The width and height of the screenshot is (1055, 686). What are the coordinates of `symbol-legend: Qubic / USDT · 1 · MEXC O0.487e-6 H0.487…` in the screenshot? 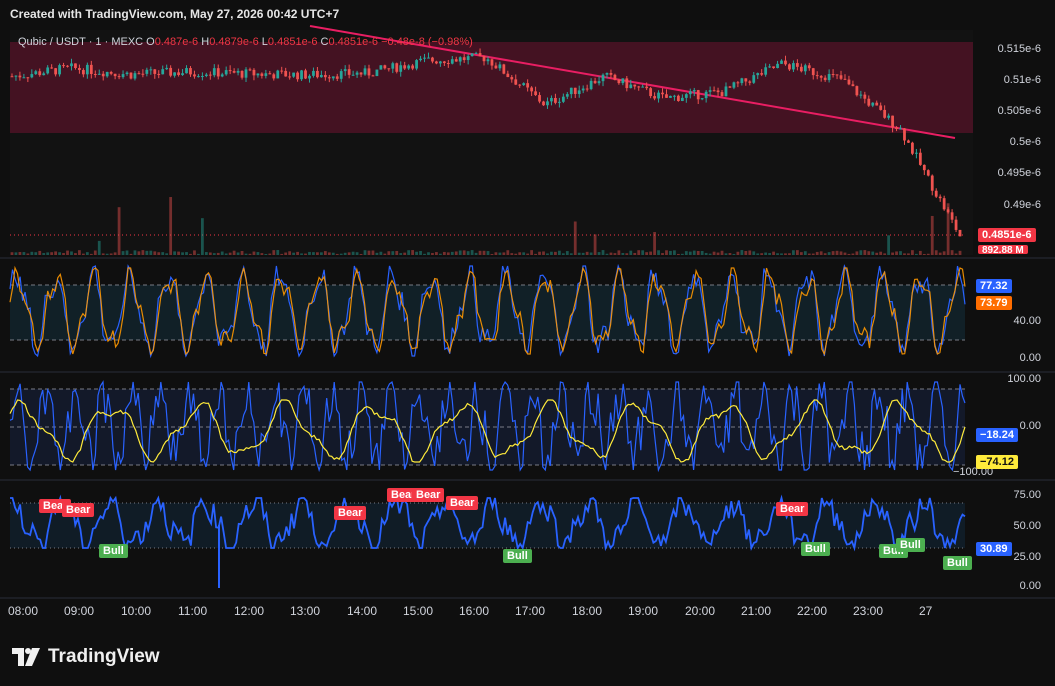 It's located at (245, 42).